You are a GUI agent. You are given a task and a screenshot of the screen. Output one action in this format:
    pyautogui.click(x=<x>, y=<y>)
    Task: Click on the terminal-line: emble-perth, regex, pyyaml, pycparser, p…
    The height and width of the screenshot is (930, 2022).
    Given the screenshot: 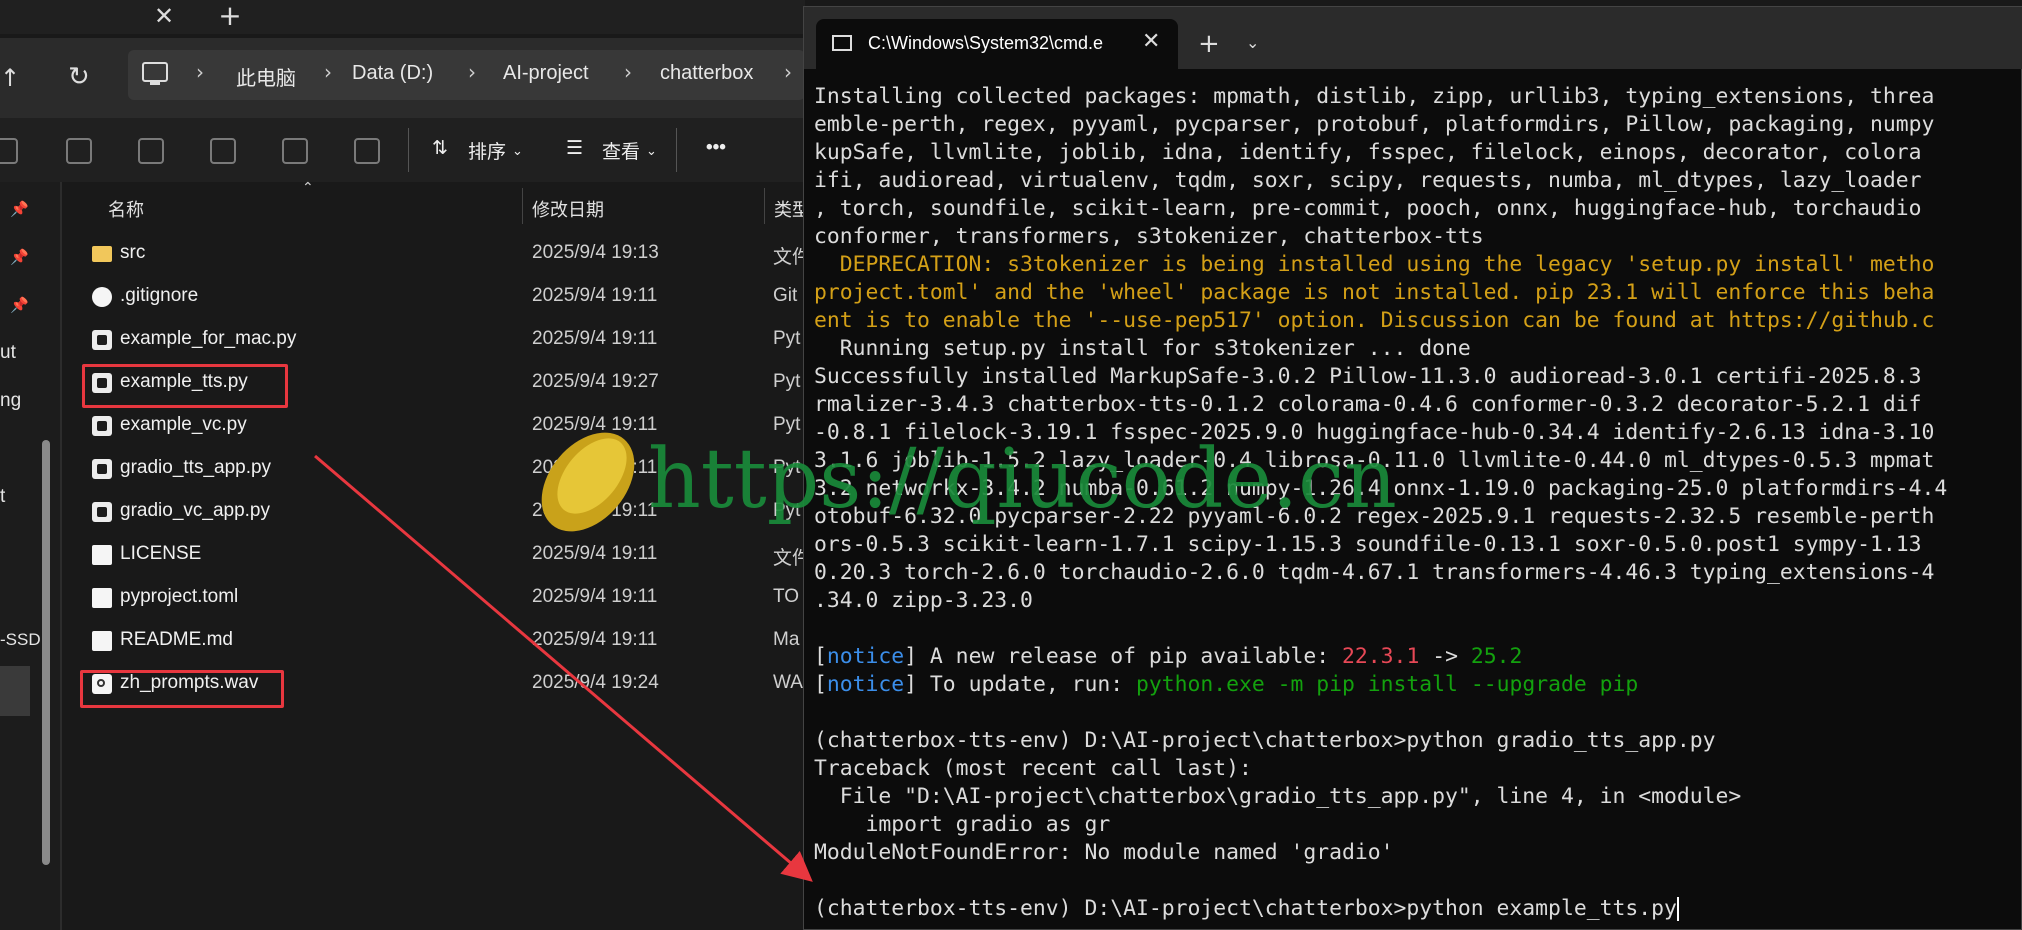 What is the action you would take?
    pyautogui.click(x=1418, y=125)
    